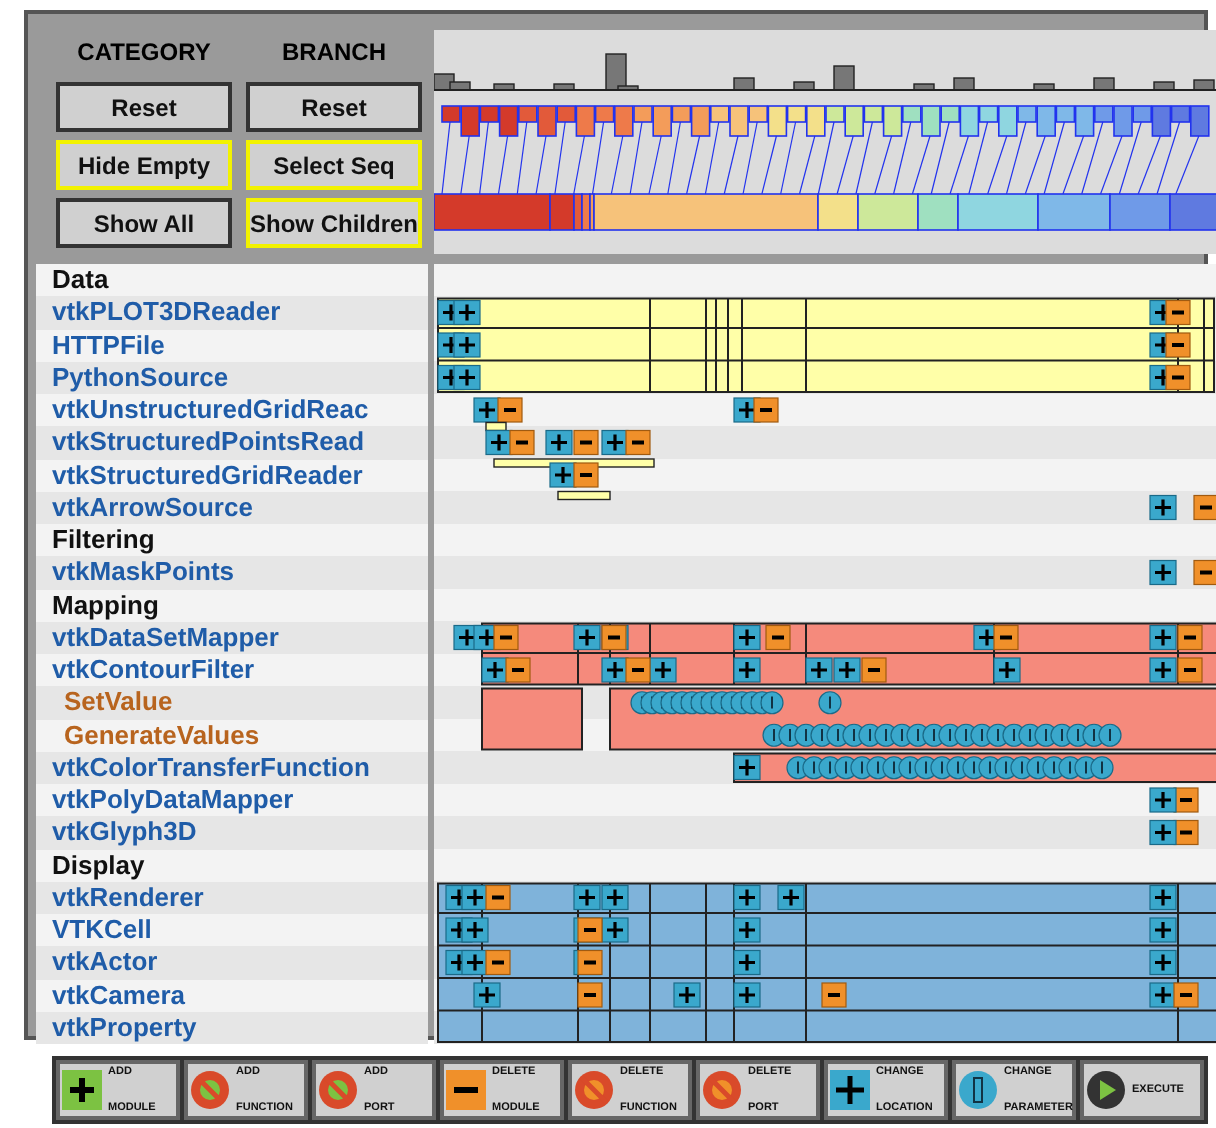  Describe the element at coordinates (232, 702) in the screenshot. I see `function-label: SetValue` at that location.